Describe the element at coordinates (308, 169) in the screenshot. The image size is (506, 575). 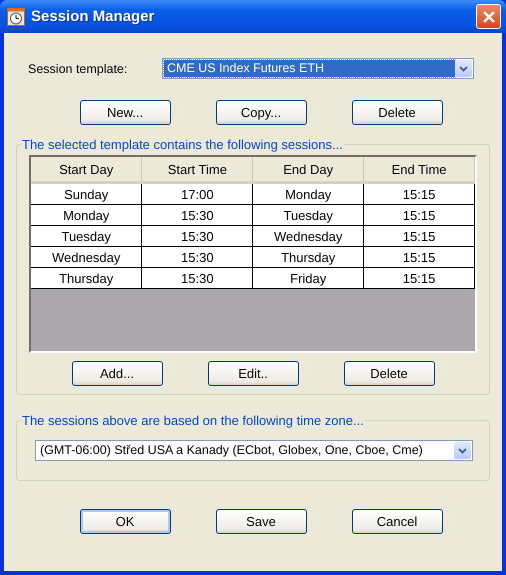
I see `column-header: End Day` at that location.